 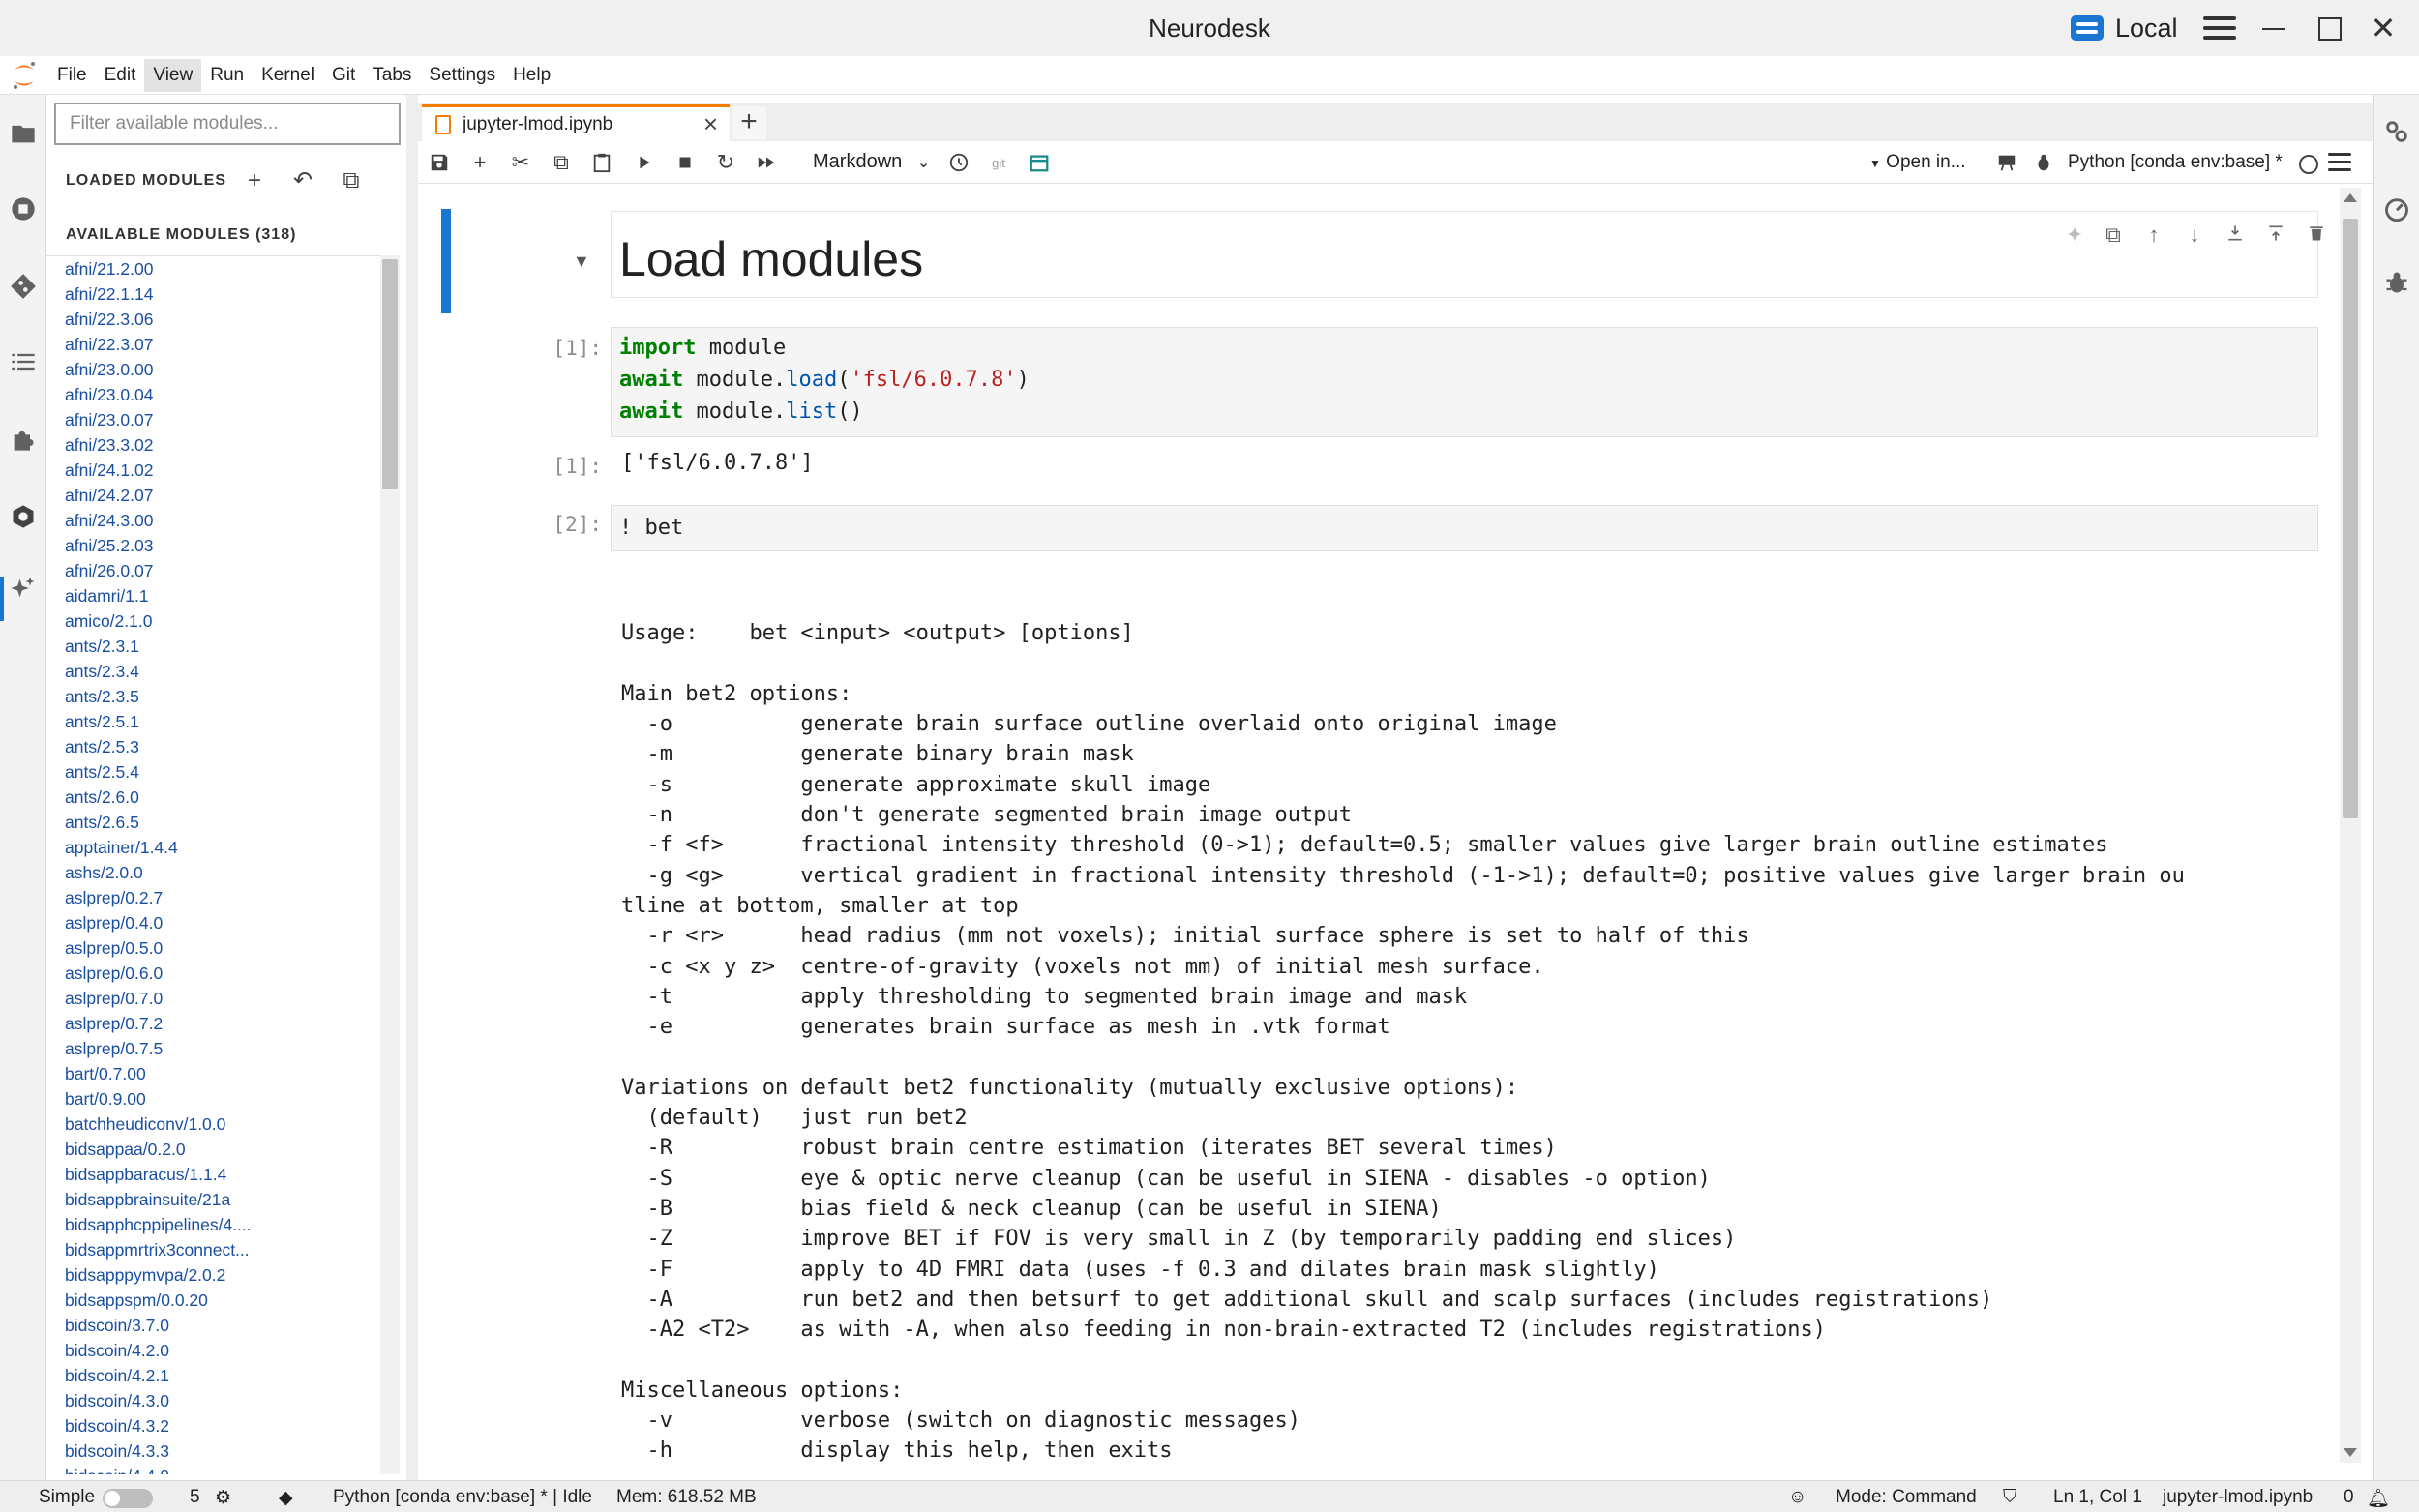 What do you see at coordinates (392, 75) in the screenshot?
I see `menu-tabs: Tabs` at bounding box center [392, 75].